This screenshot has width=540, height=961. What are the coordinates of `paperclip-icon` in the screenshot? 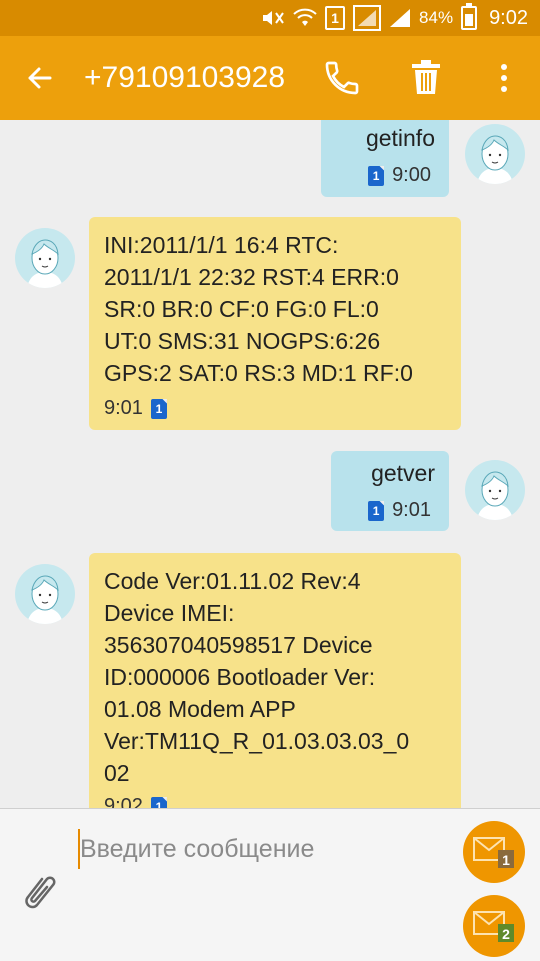 It's located at (40, 892).